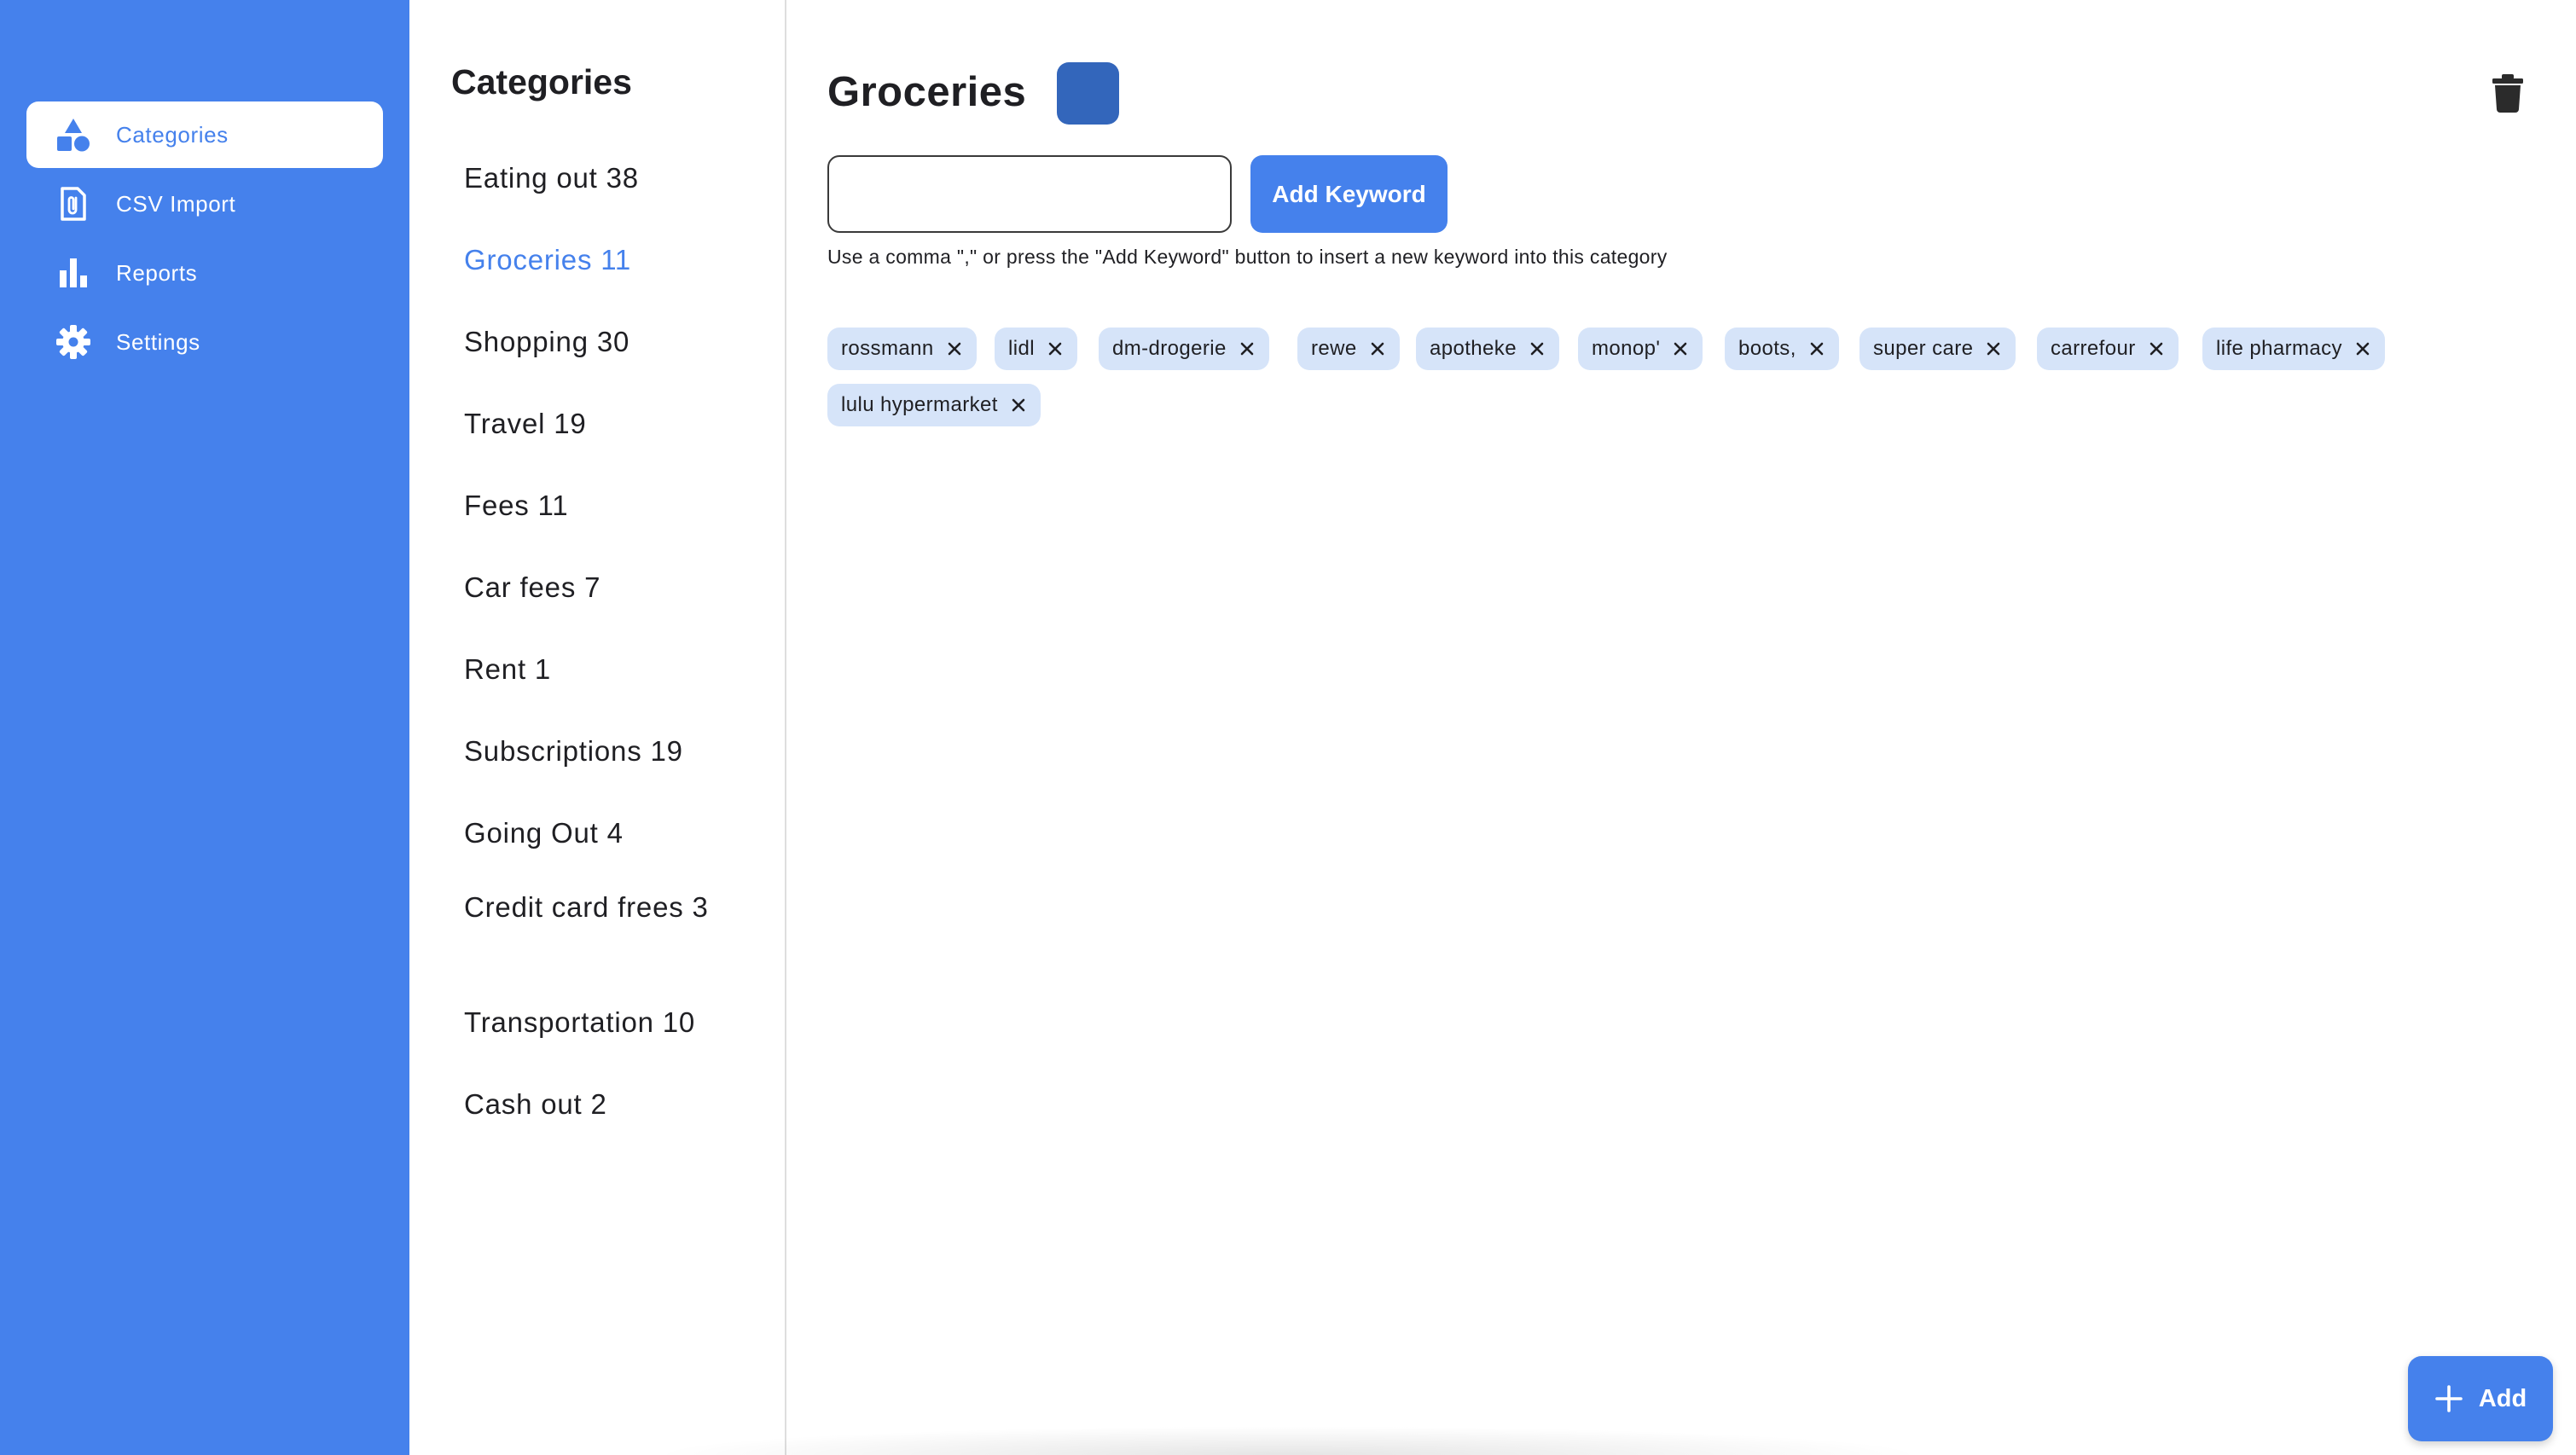 Image resolution: width=2576 pixels, height=1455 pixels. Describe the element at coordinates (2279, 348) in the screenshot. I see `keyword-tag-label: life pharmacy` at that location.